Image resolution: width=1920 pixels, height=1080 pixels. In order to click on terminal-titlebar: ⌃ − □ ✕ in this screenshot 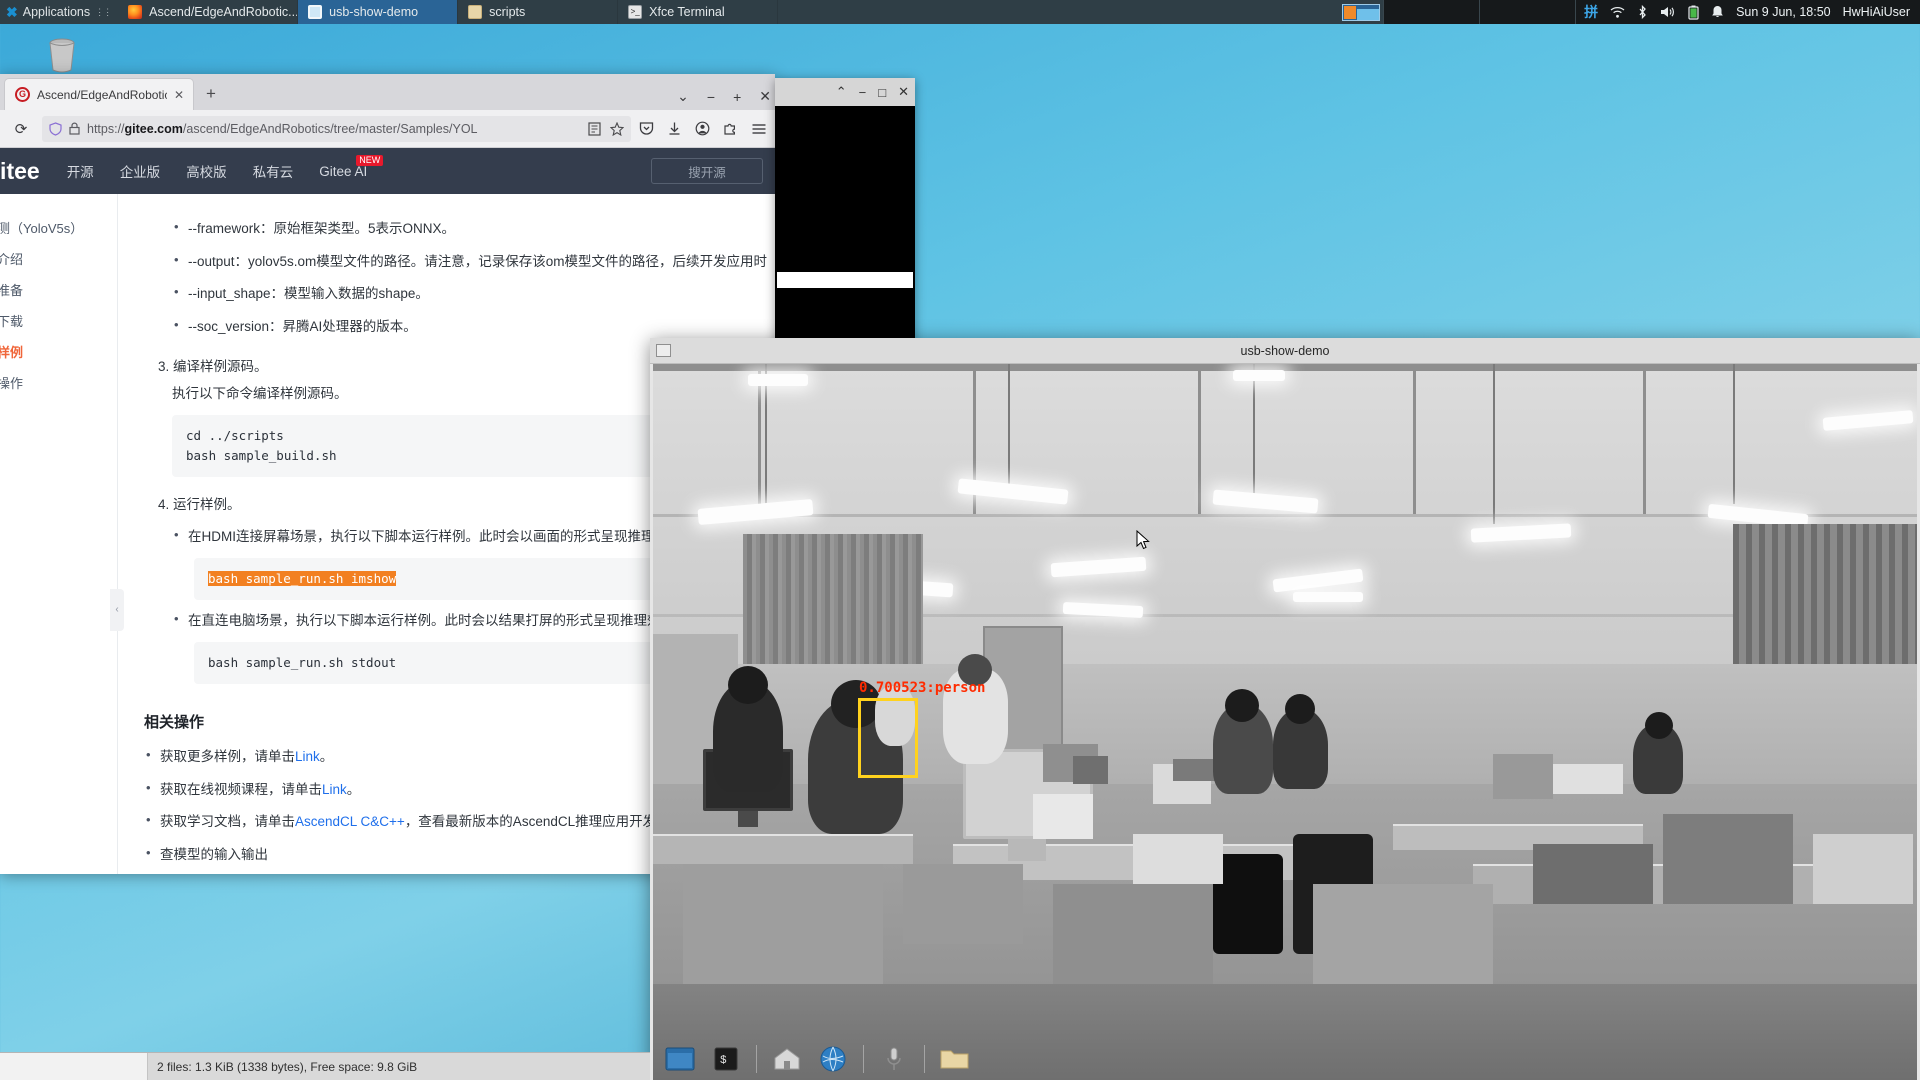, I will do `click(845, 92)`.